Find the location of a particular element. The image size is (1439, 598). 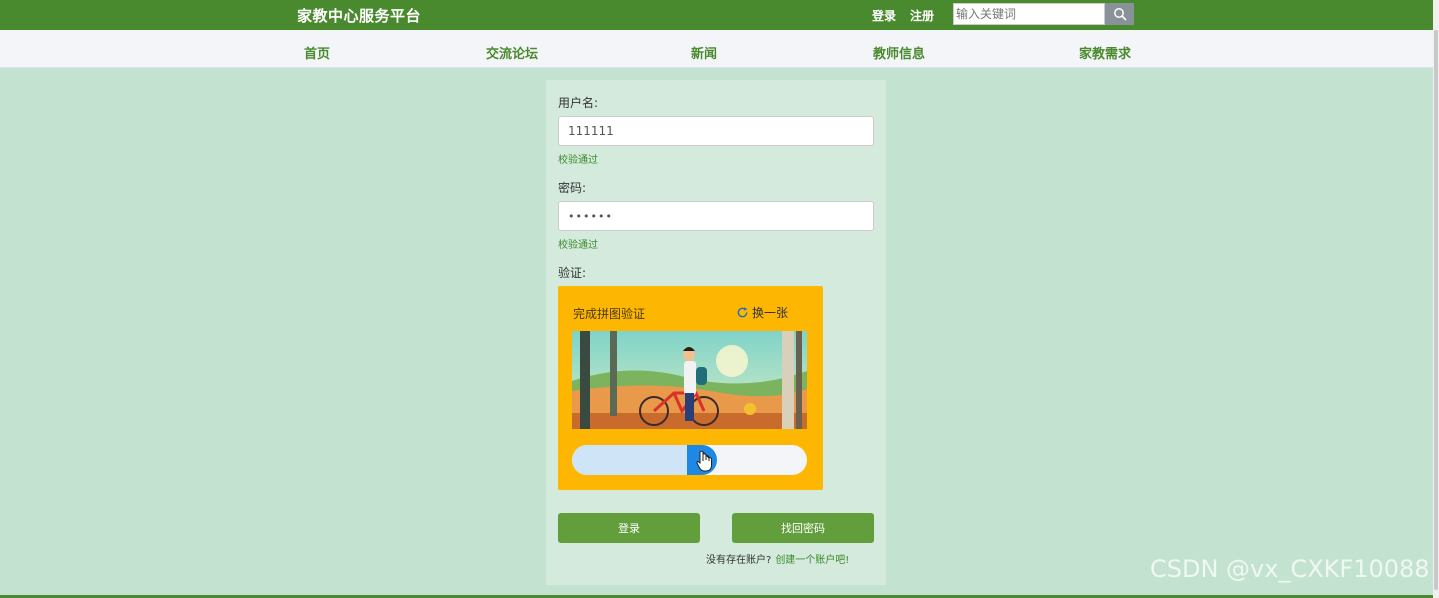

password-label: 密码: is located at coordinates (572, 188).